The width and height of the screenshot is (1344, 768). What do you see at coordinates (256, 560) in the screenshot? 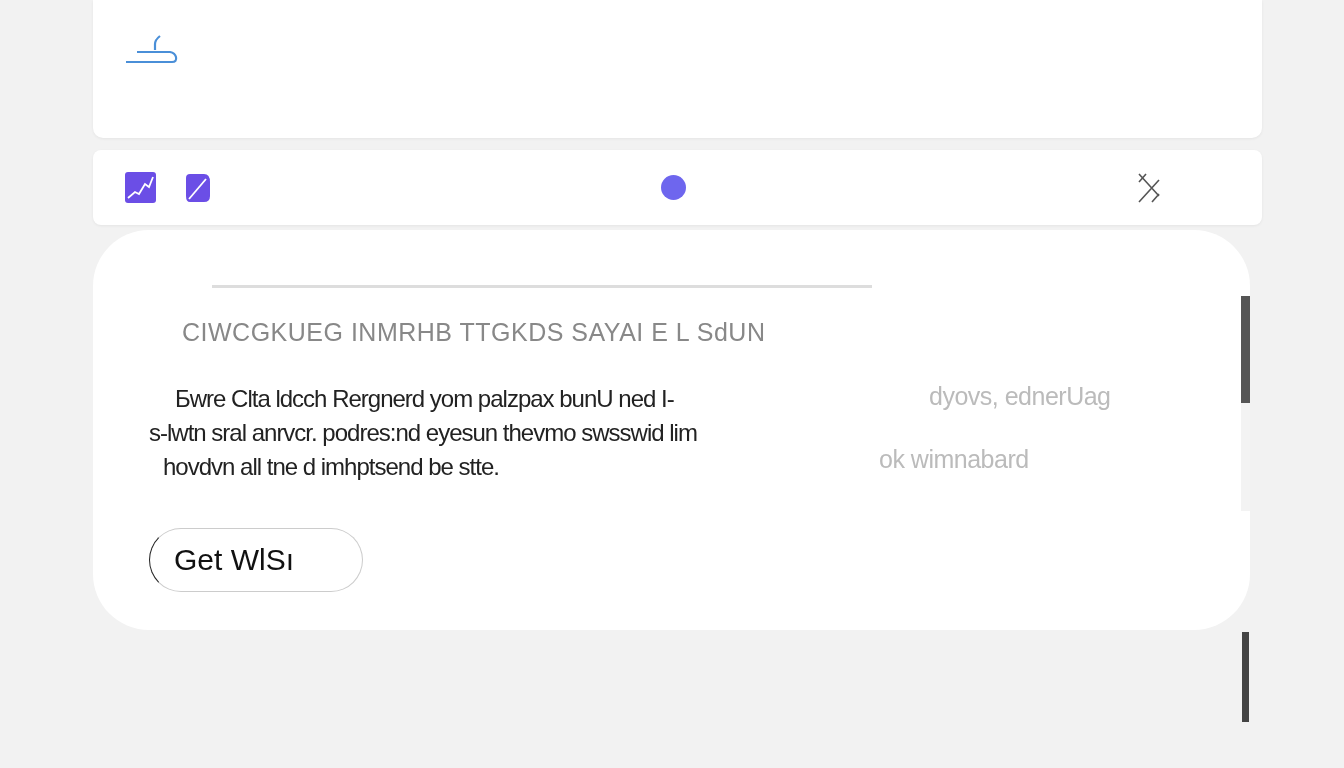
I see `get-button: Get WlSı` at bounding box center [256, 560].